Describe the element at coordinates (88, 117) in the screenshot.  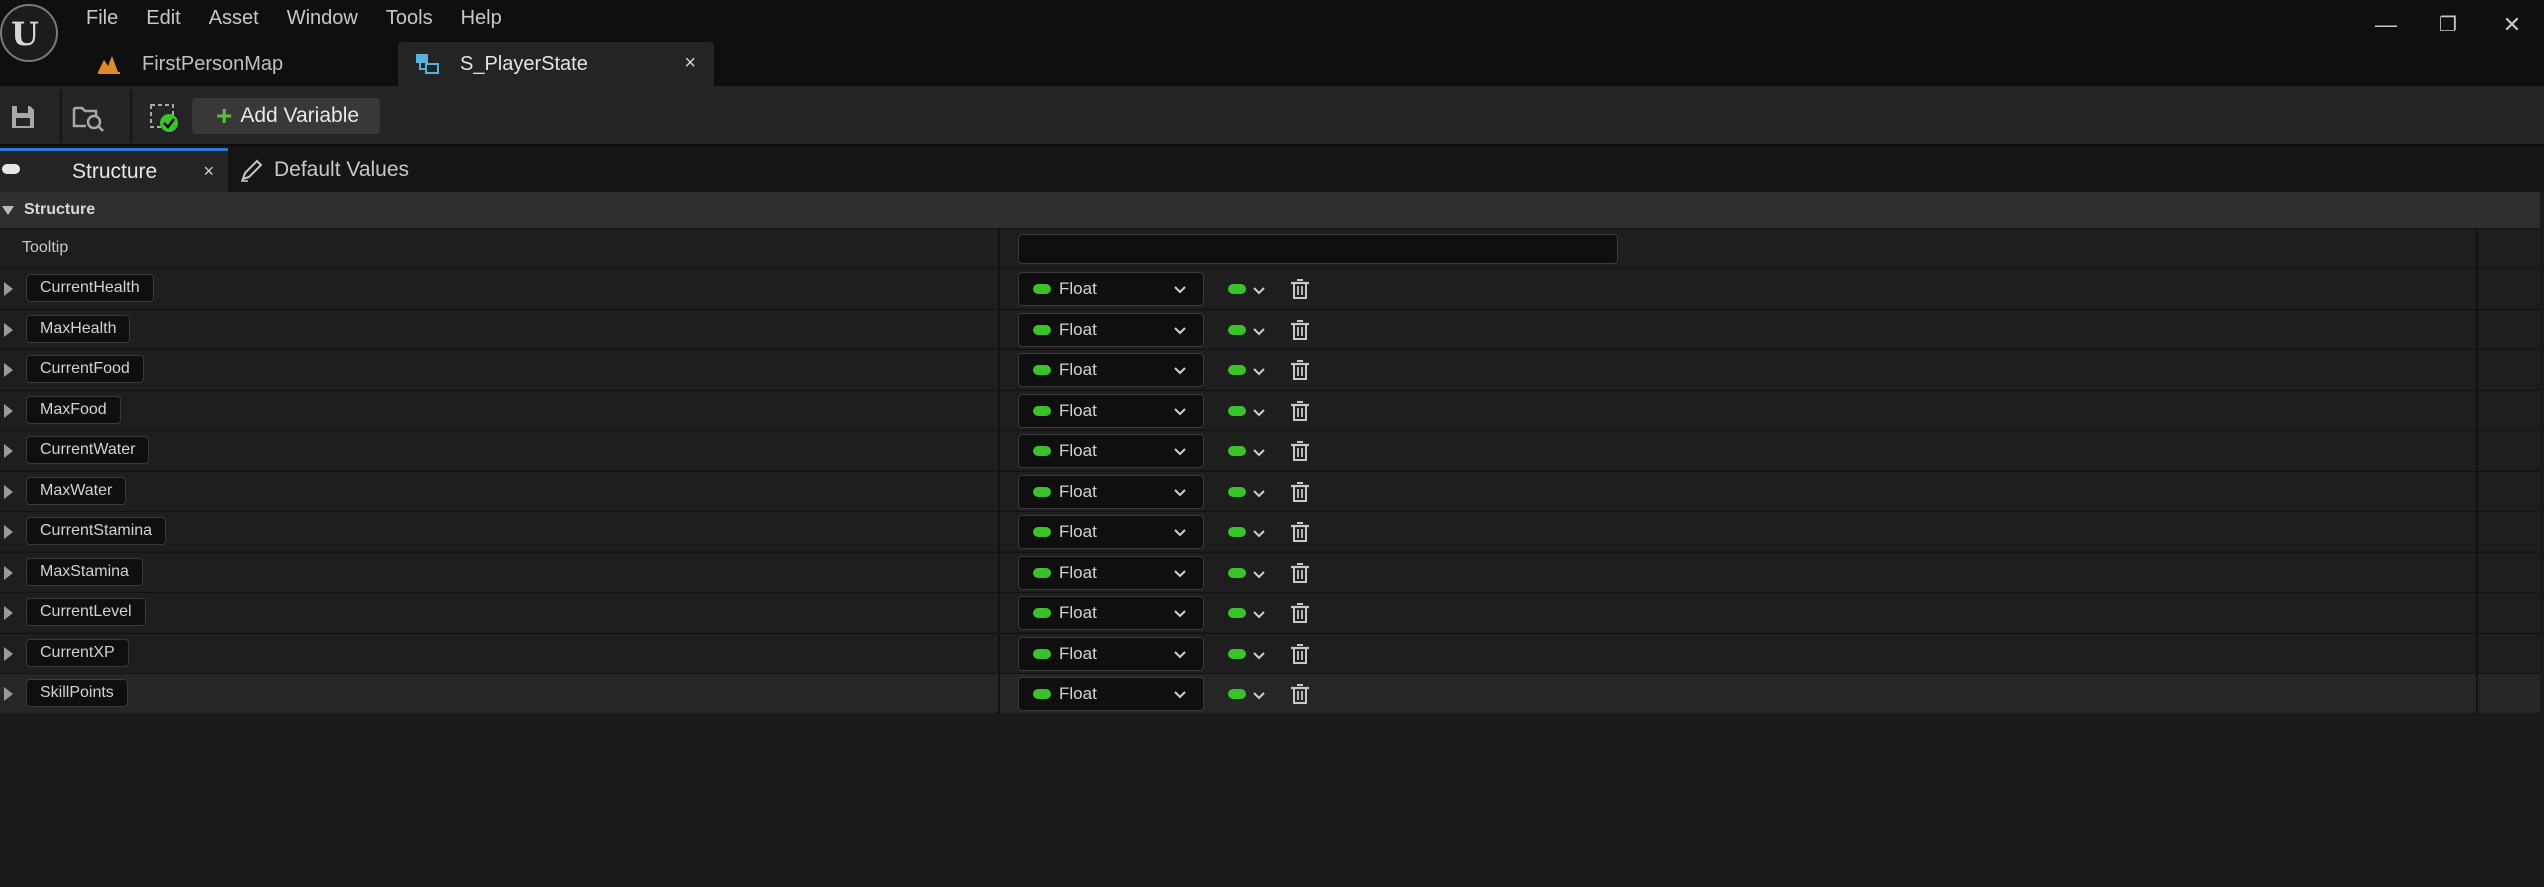
I see `browse-asset-icon` at that location.